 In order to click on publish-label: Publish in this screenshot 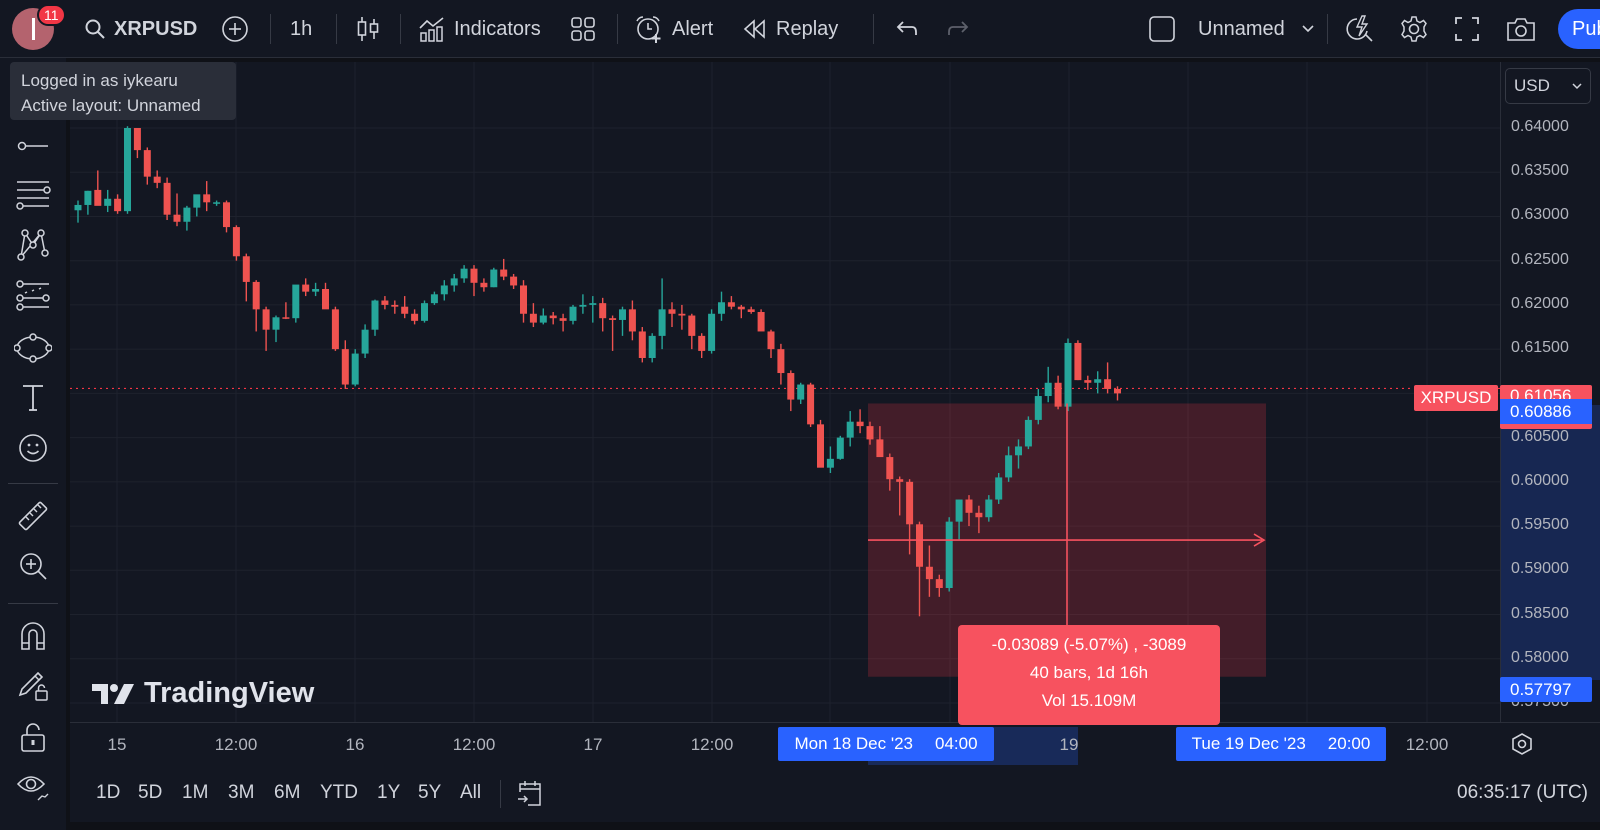, I will do `click(1586, 28)`.